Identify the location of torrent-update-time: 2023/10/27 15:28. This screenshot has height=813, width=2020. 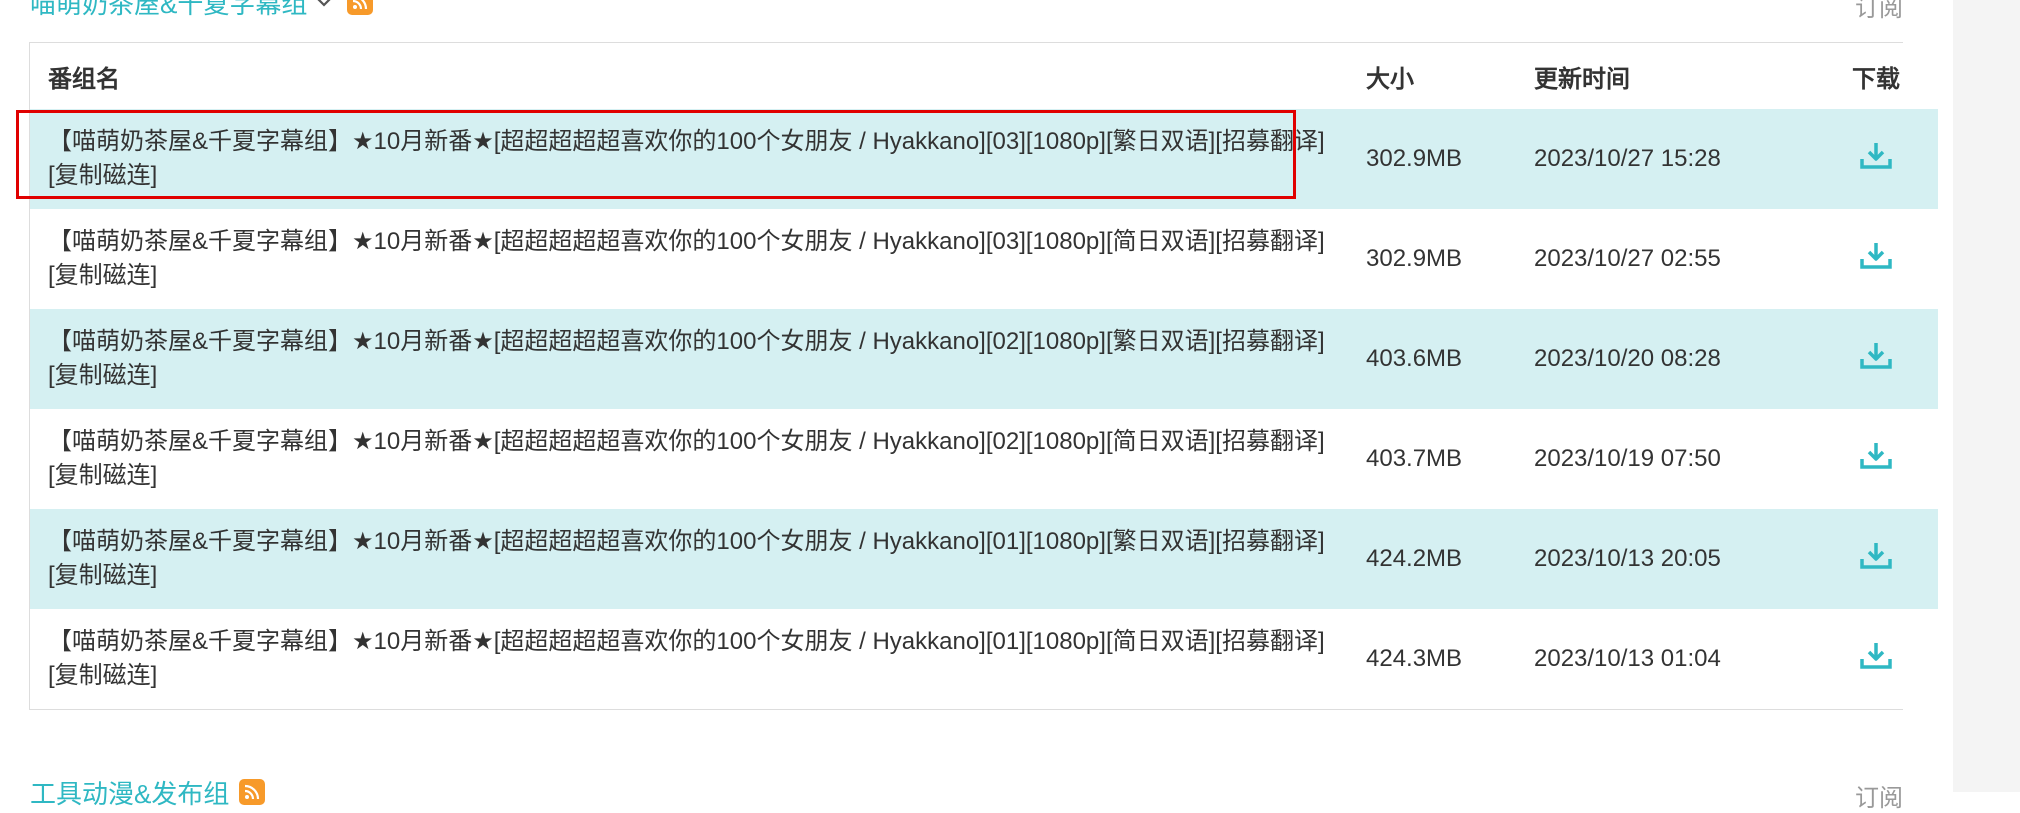
(1665, 159).